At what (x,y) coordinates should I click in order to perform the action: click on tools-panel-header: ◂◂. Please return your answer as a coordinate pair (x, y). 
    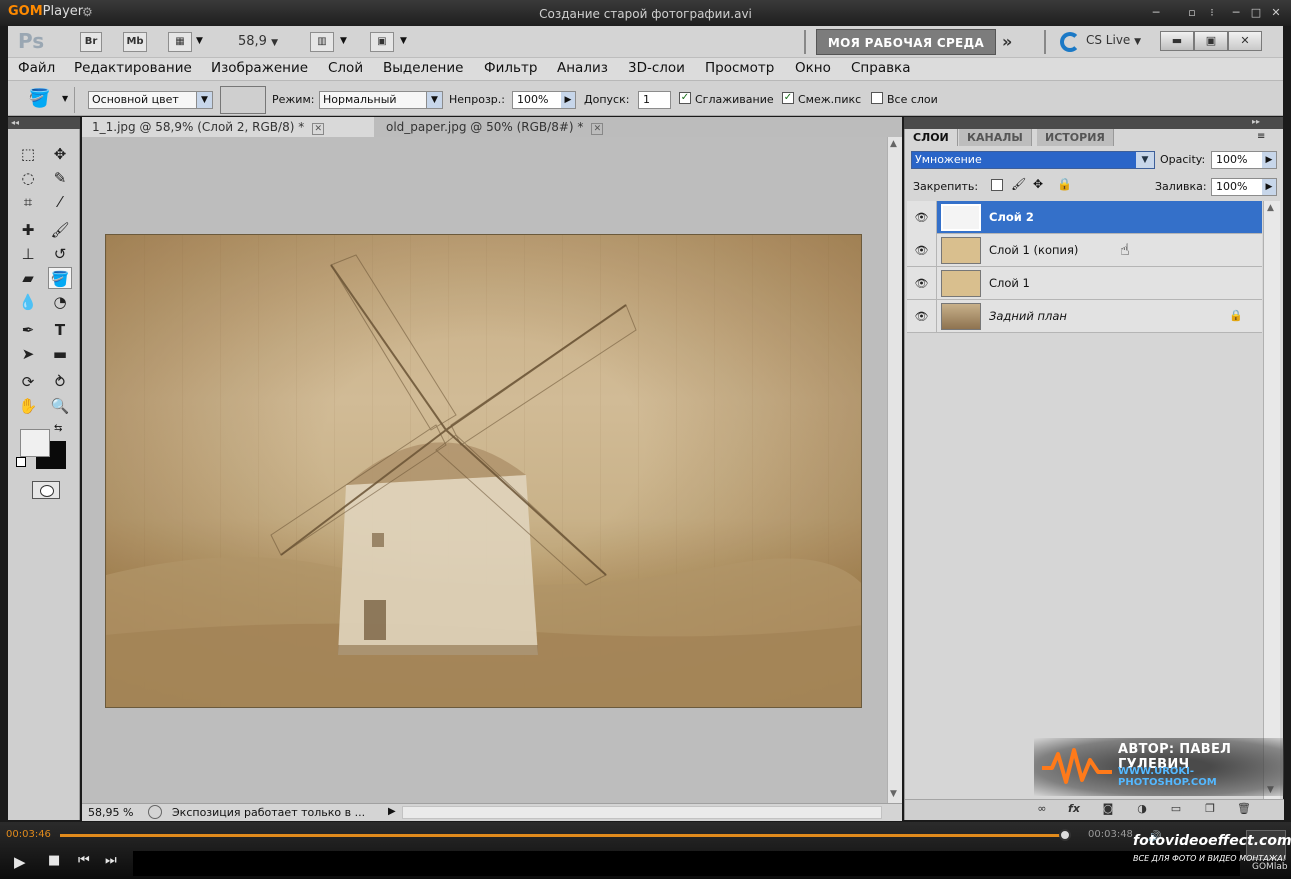
    Looking at the image, I should click on (44, 123).